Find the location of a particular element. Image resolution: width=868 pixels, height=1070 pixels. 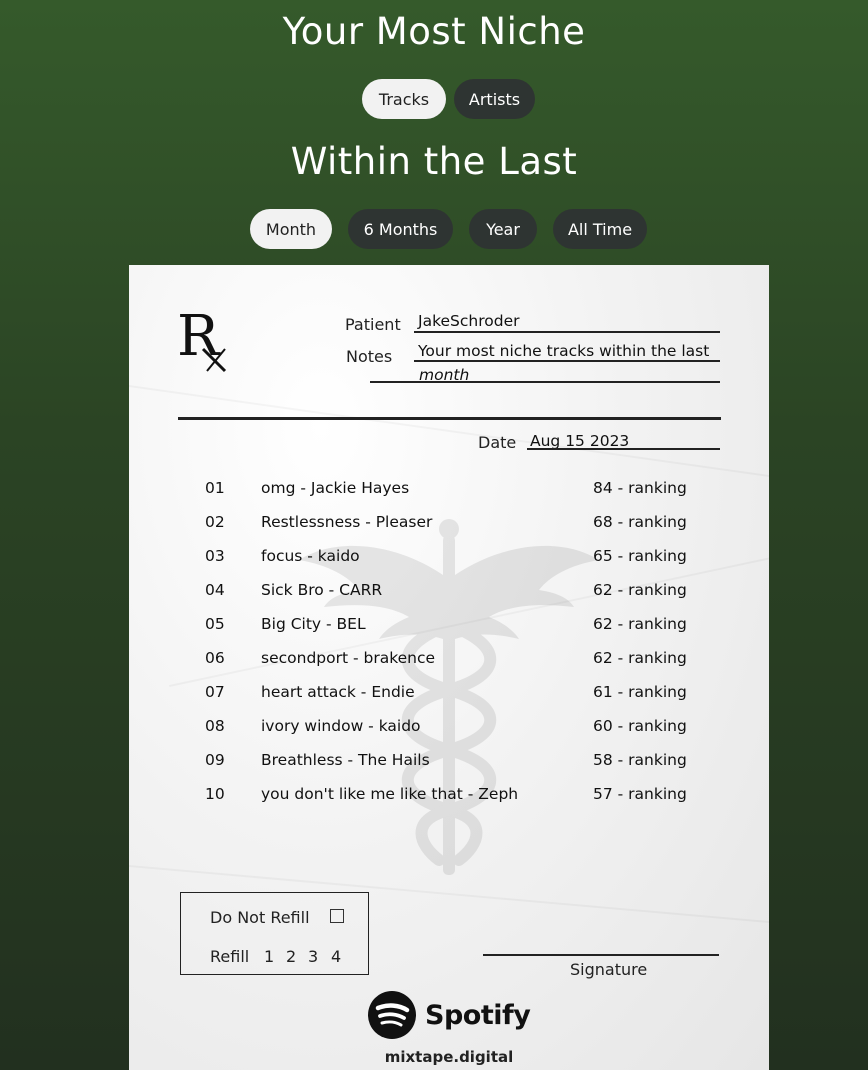

track-title: heart attack - Endie is located at coordinates (338, 692).